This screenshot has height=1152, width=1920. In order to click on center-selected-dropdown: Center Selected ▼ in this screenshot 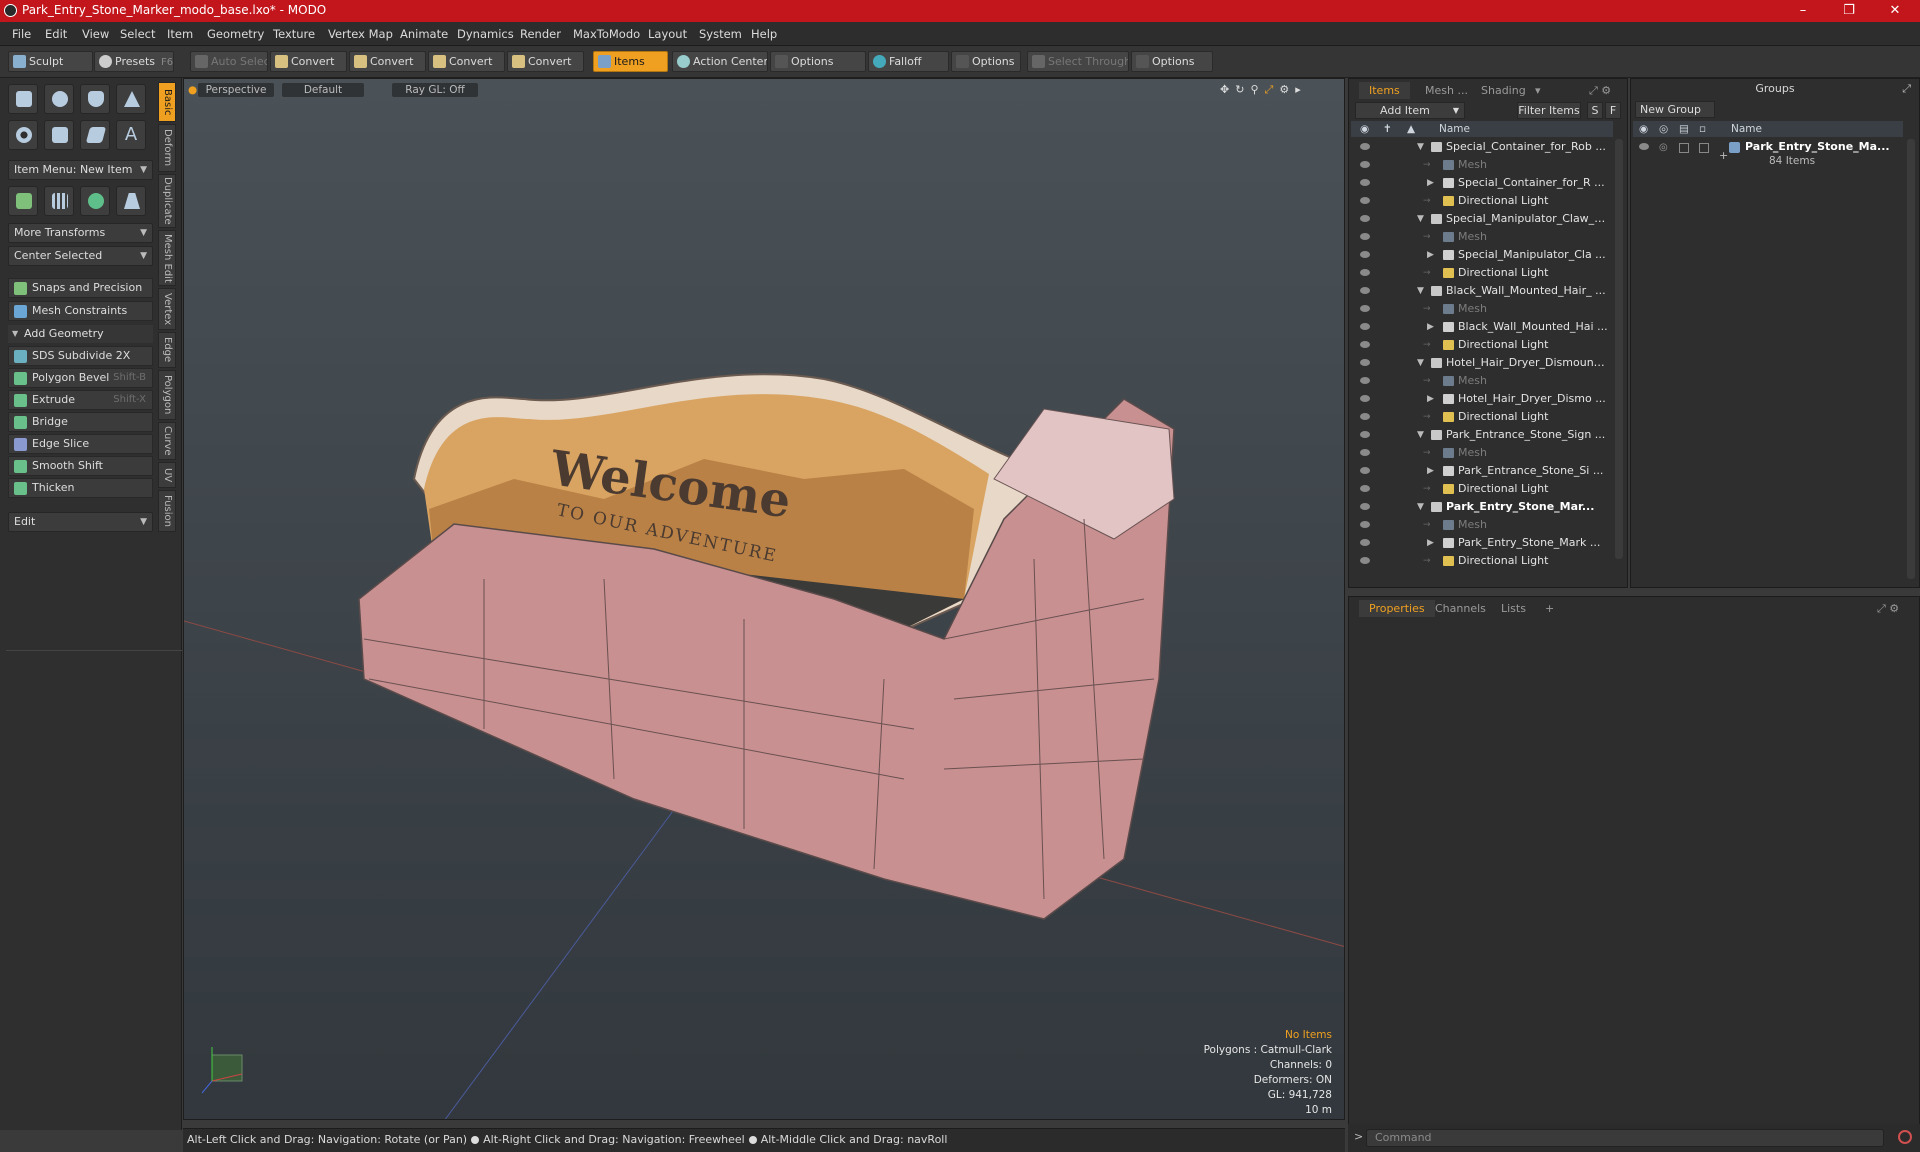, I will do `click(80, 256)`.